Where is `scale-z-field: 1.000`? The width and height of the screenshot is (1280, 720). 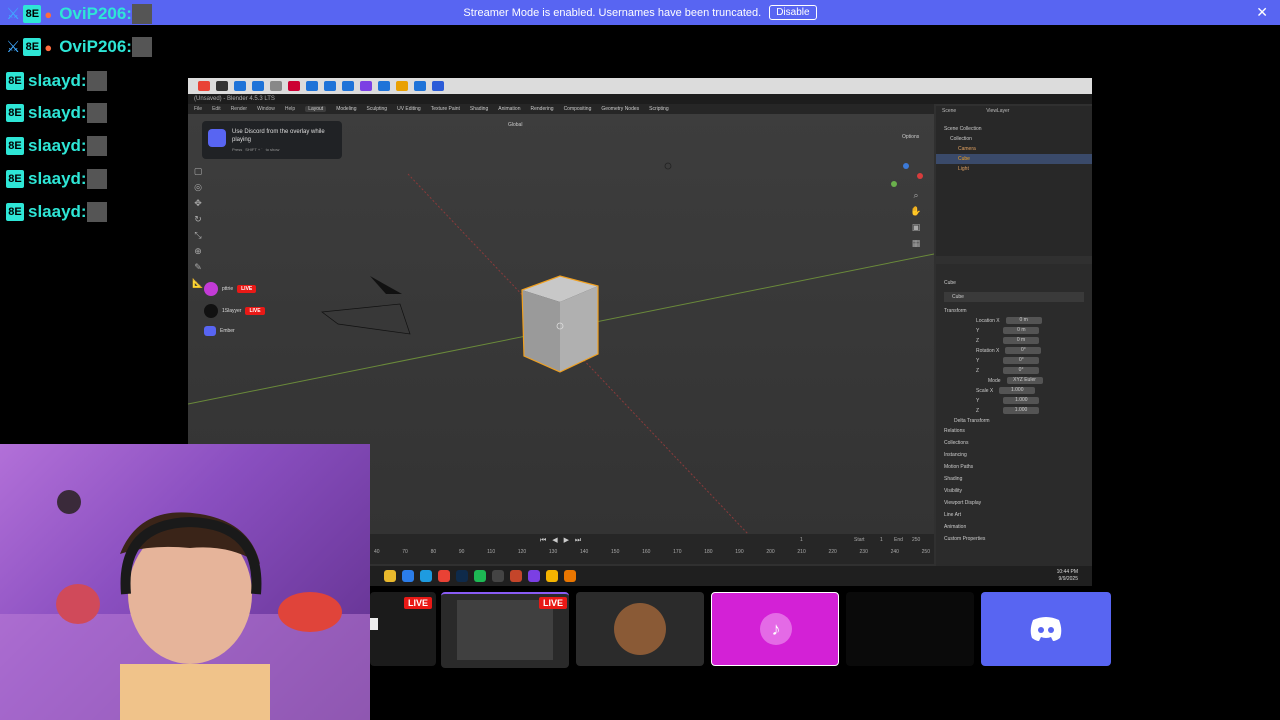 scale-z-field: 1.000 is located at coordinates (1021, 411).